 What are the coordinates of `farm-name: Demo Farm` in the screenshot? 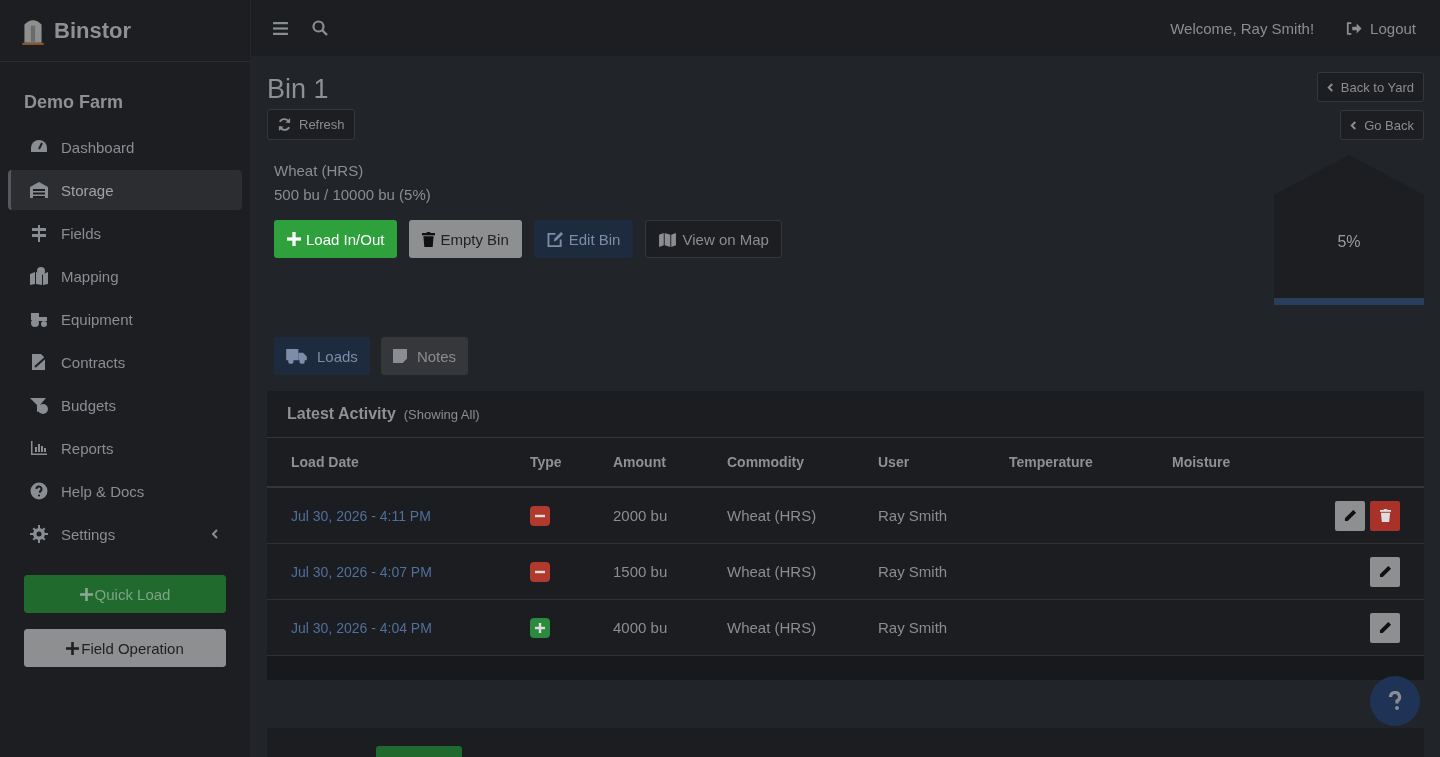 It's located at (74, 102).